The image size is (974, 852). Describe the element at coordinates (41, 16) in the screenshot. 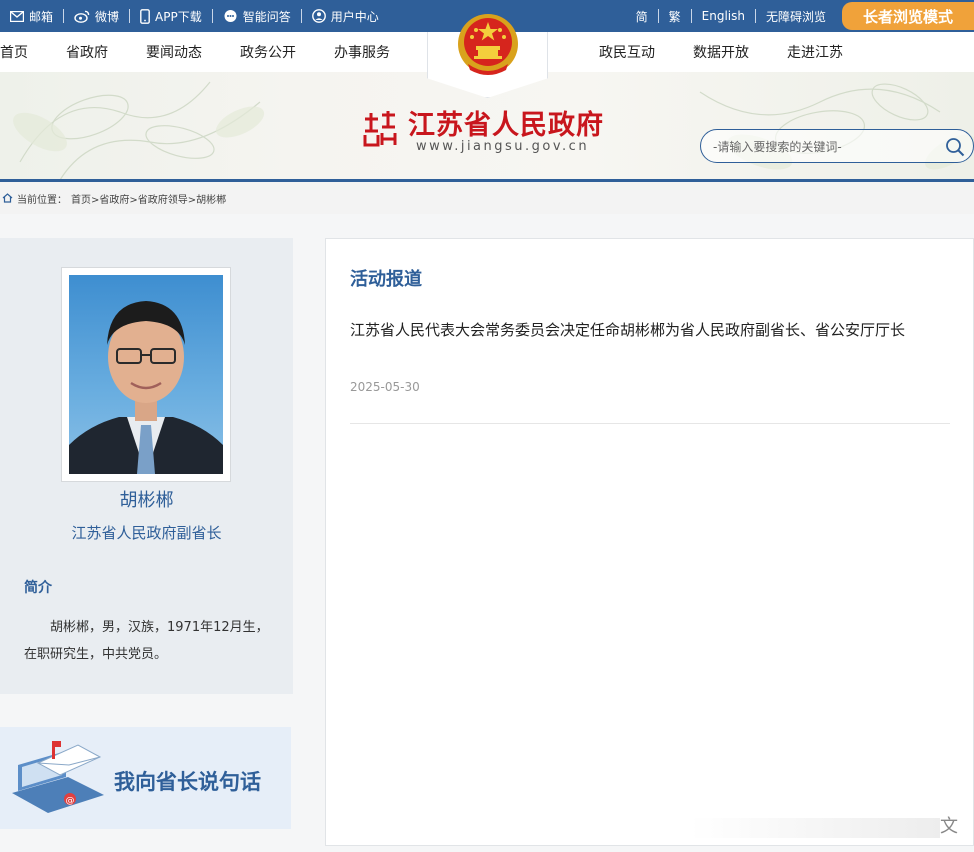

I see `mail-link-label: 邮箱` at that location.